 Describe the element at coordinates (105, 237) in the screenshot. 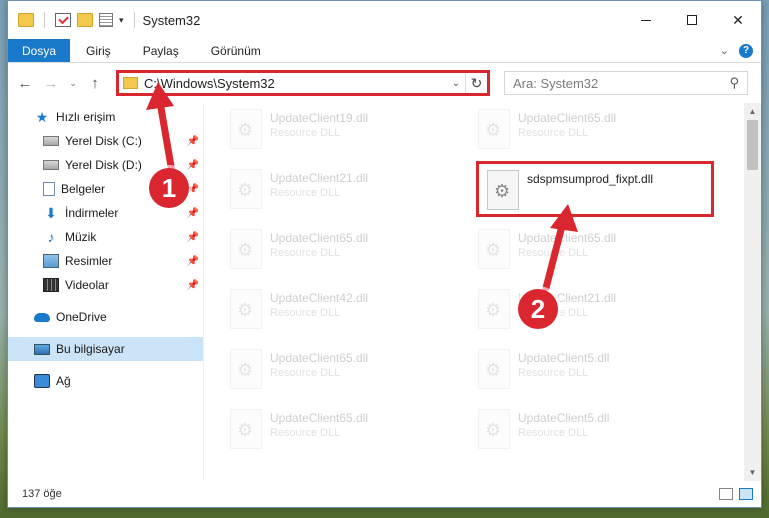

I see `nav-item-music: ♪ Müzik 📌` at that location.